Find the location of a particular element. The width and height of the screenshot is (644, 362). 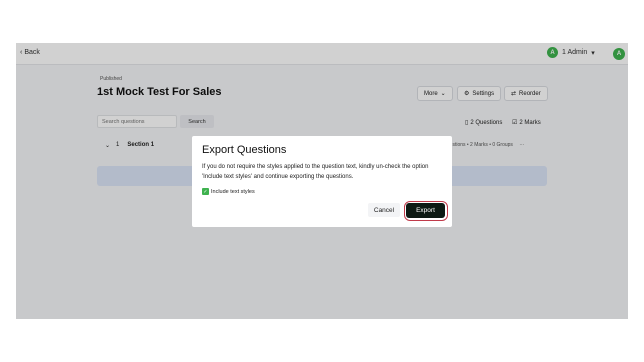

export-button: Export is located at coordinates (425, 210).